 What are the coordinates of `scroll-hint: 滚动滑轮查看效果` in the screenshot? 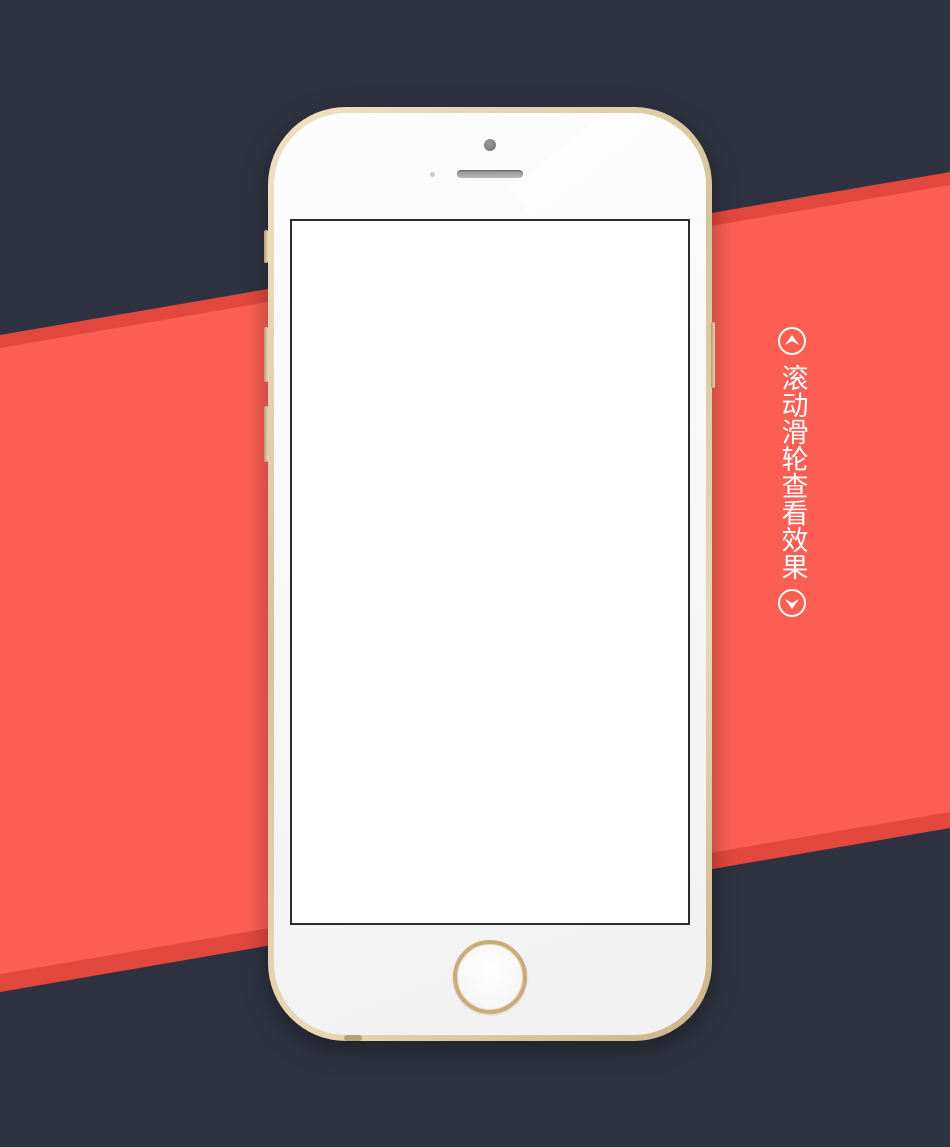 It's located at (792, 501).